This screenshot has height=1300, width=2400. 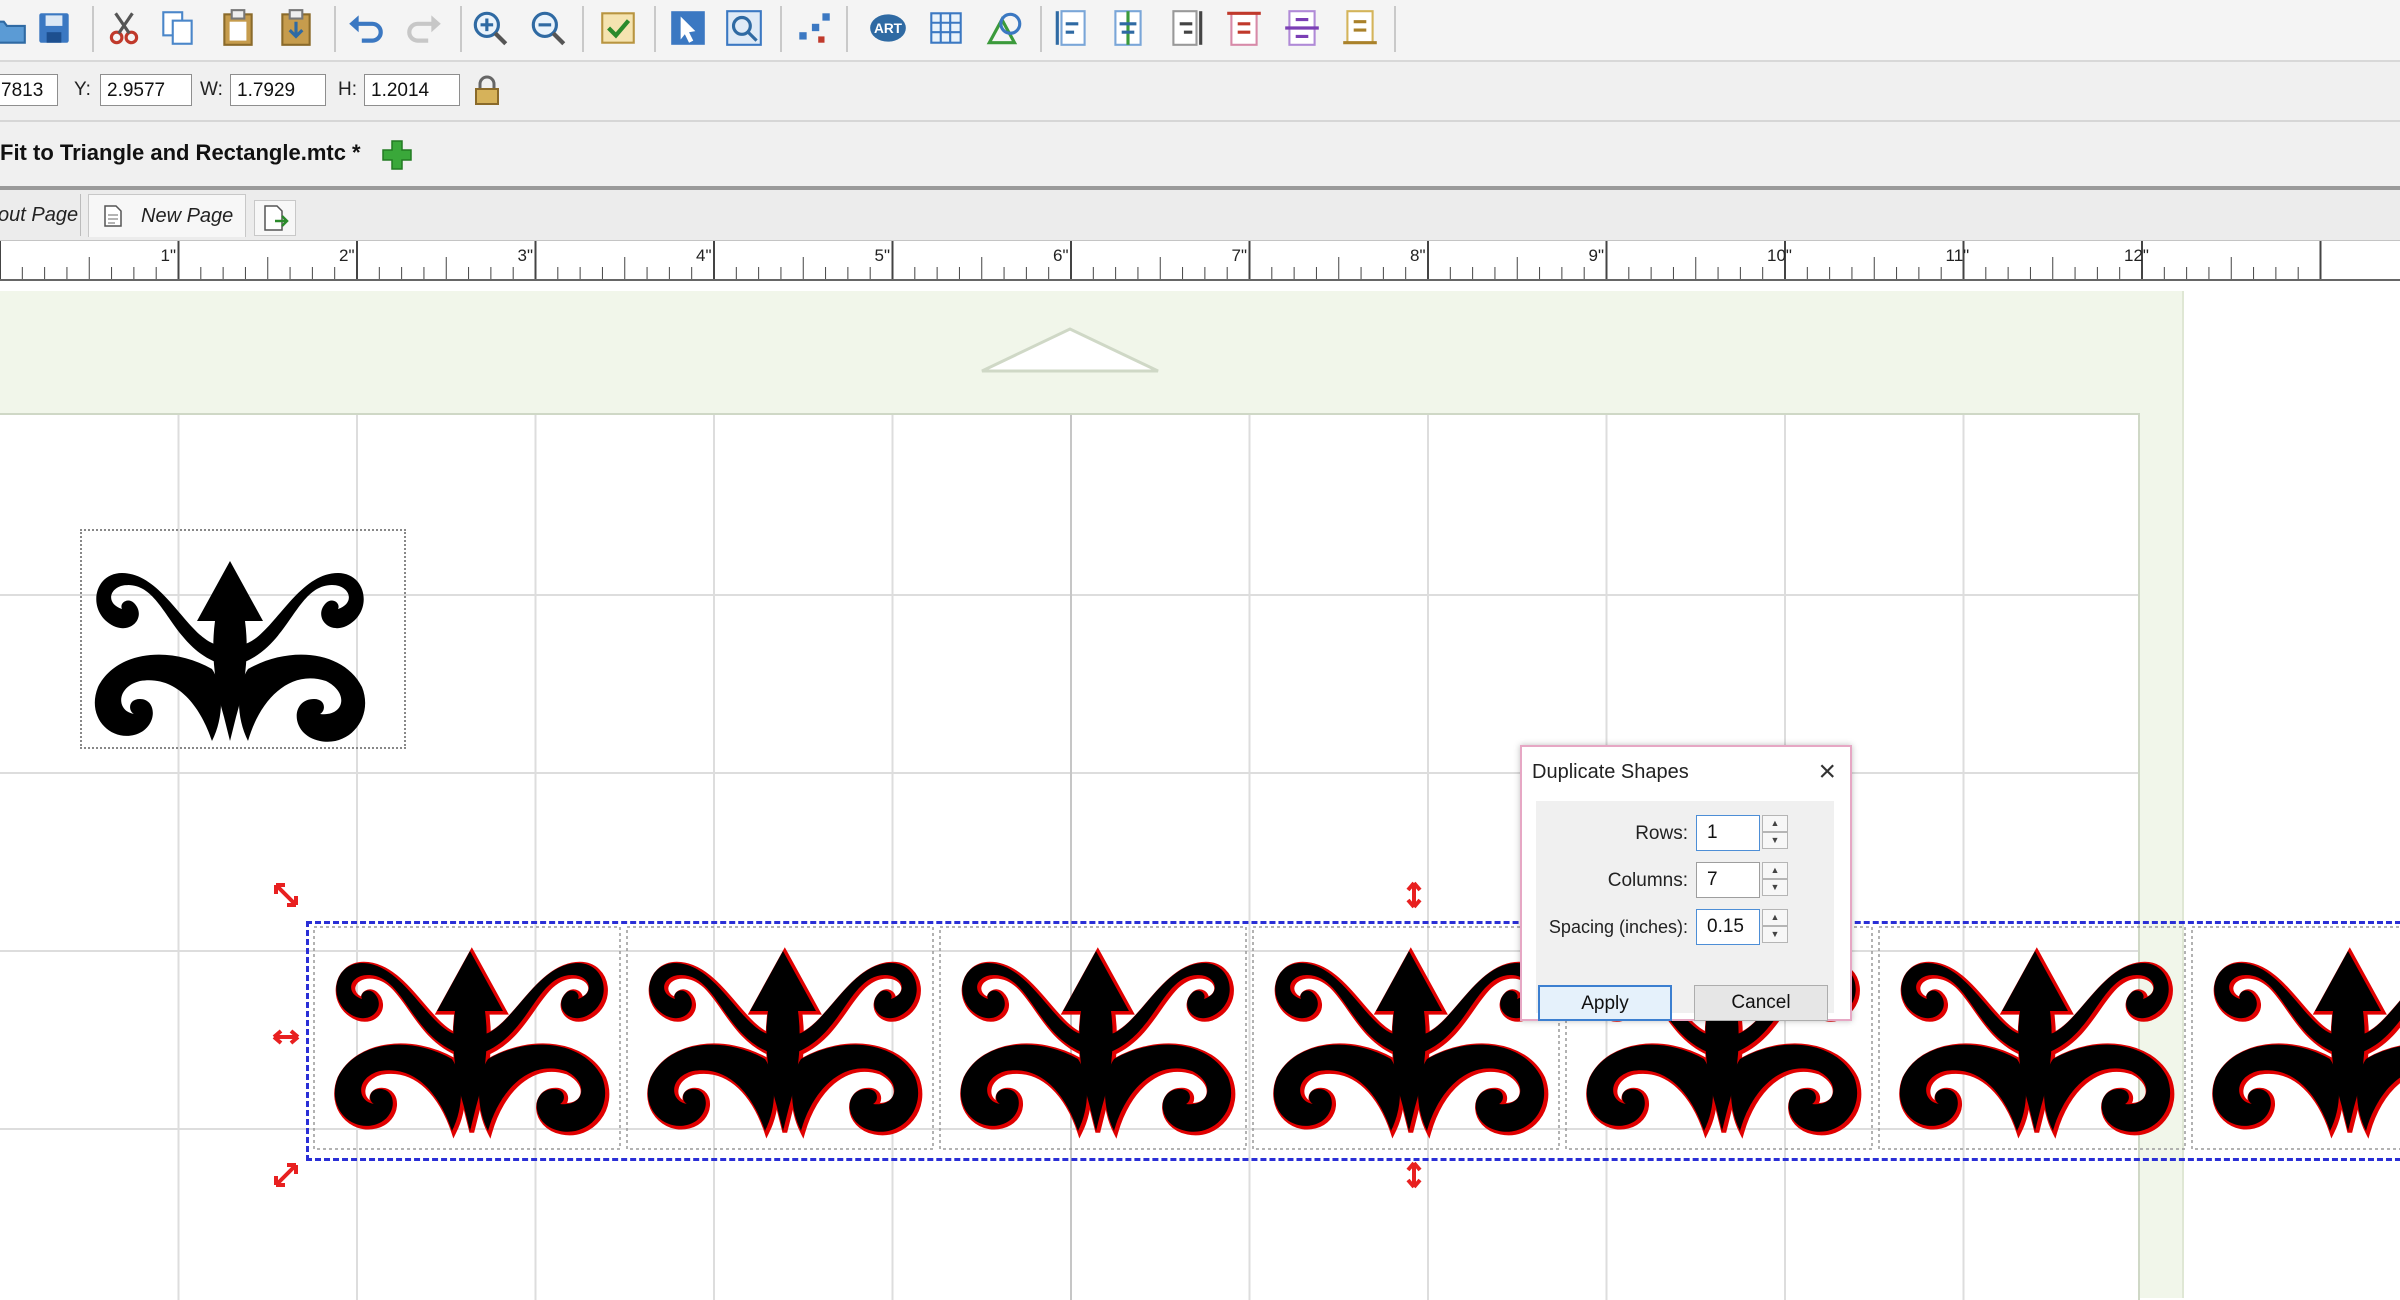 I want to click on page-icon, so click(x=113, y=216).